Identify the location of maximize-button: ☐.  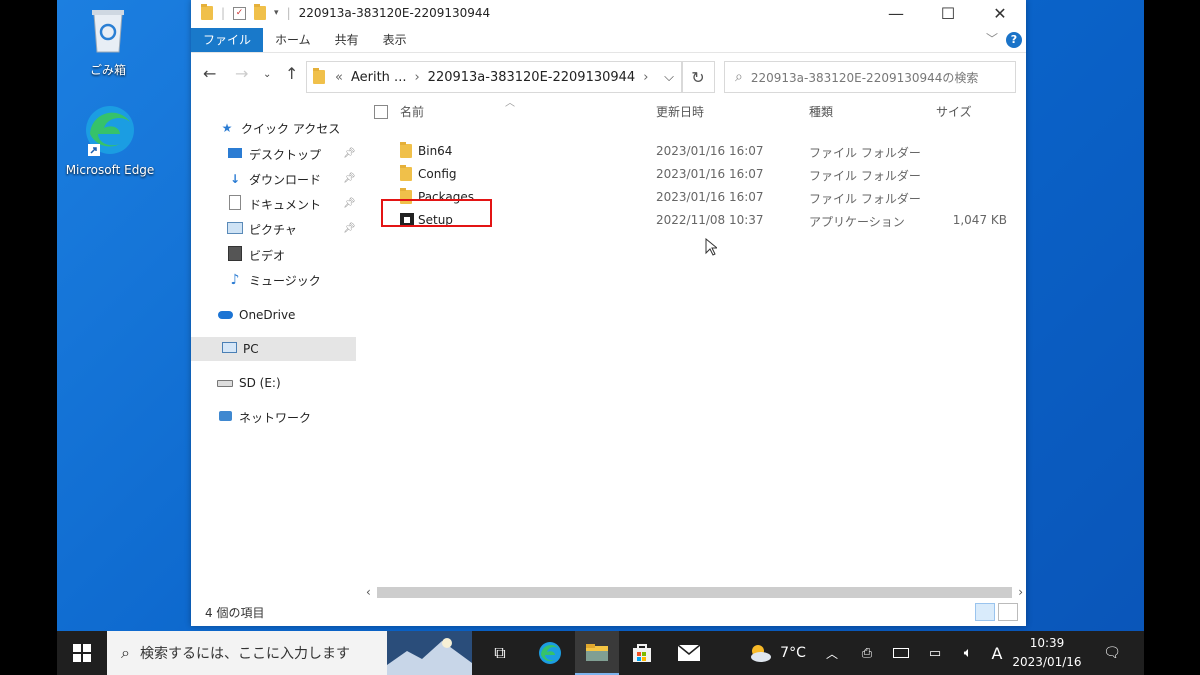
(948, 13).